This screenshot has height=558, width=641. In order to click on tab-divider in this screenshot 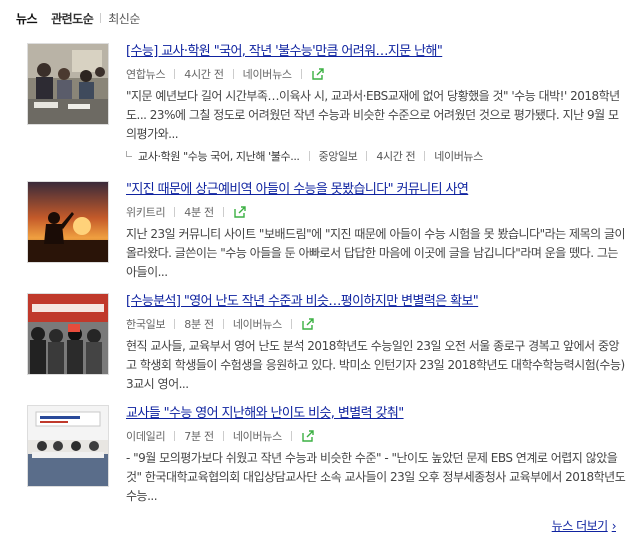, I will do `click(101, 18)`.